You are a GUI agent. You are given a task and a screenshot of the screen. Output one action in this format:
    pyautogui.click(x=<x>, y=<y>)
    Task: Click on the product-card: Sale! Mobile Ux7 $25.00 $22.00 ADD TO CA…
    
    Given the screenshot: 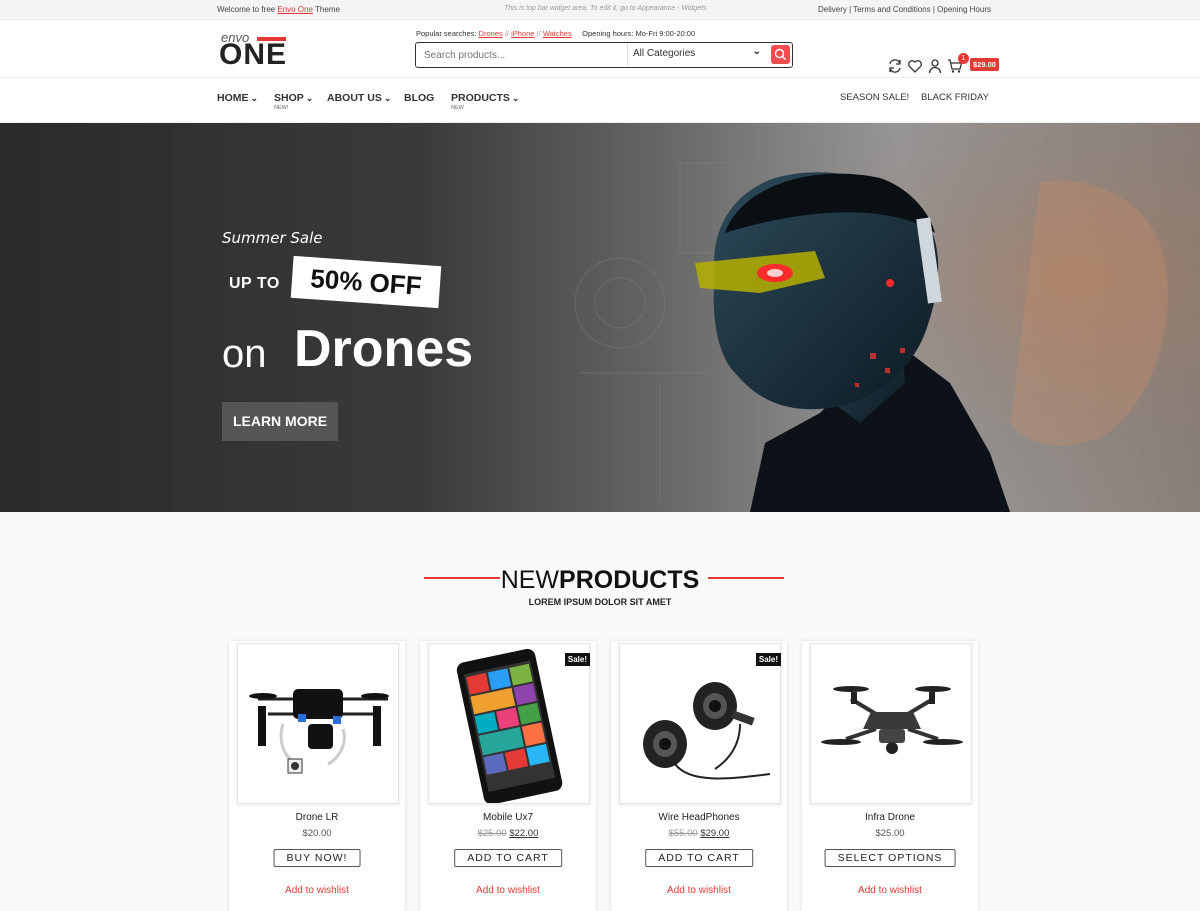 What is the action you would take?
    pyautogui.click(x=508, y=776)
    